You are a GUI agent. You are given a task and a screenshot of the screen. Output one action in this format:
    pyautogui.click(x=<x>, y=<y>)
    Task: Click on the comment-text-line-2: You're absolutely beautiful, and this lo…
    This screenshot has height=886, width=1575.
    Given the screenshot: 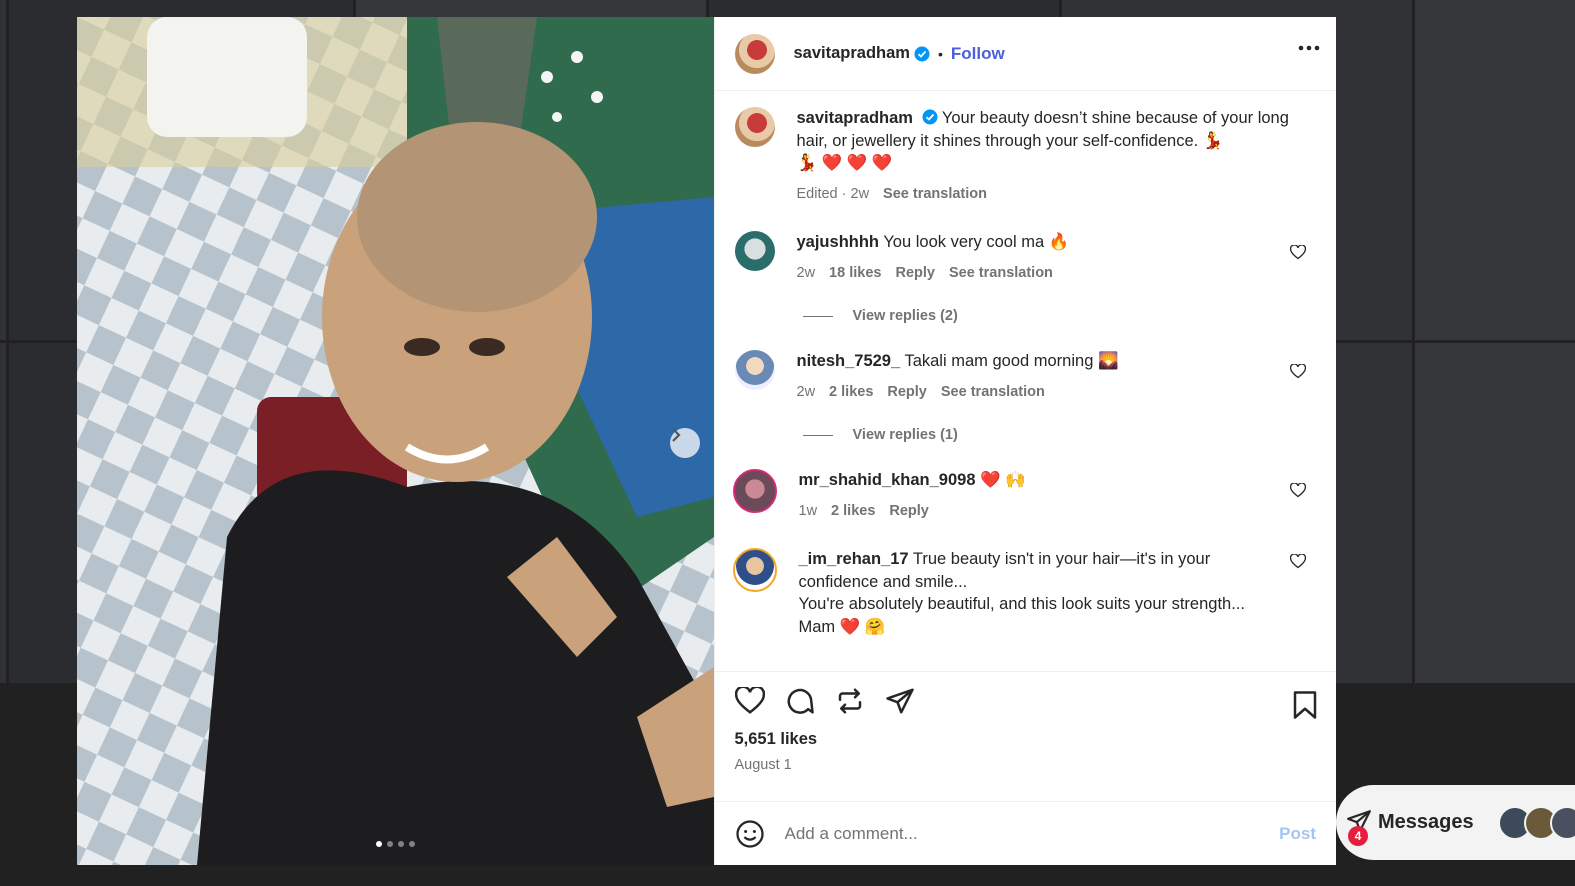 What is the action you would take?
    pyautogui.click(x=1021, y=604)
    